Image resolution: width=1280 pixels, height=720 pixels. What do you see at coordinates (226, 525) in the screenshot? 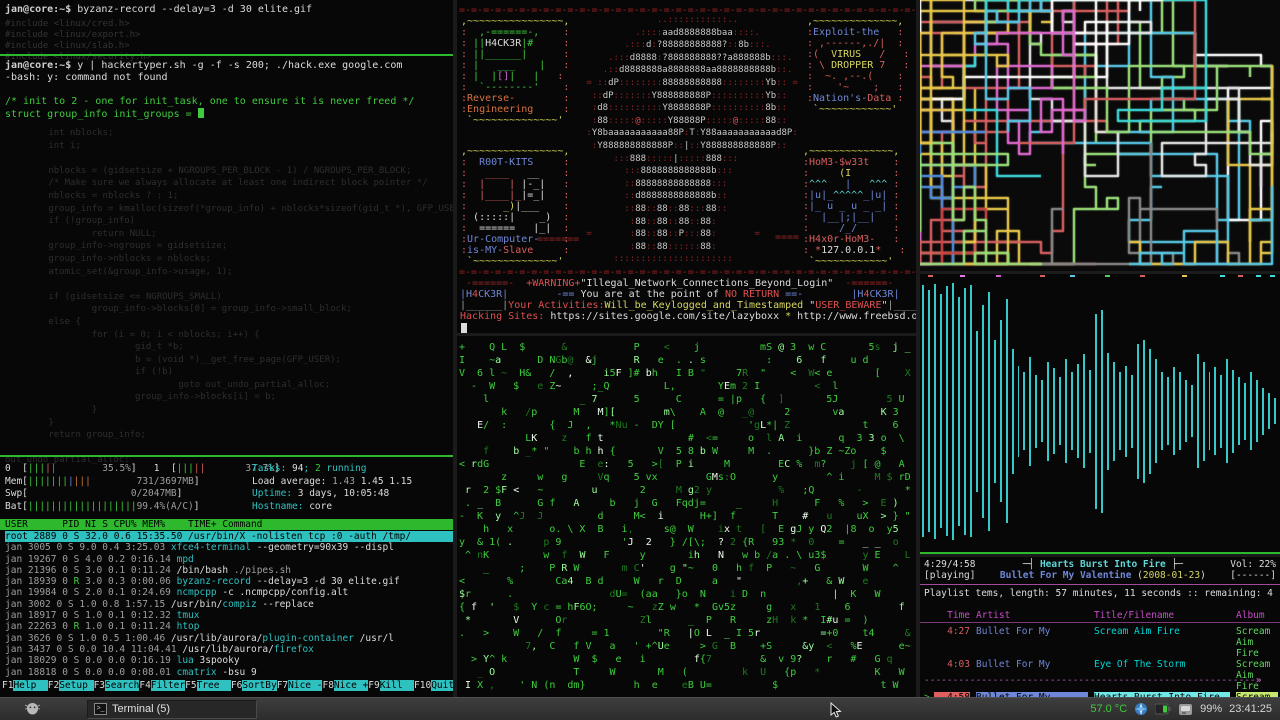
I see `process-table-header: USER PID NI S CPU% MEM% TIME+ Command` at bounding box center [226, 525].